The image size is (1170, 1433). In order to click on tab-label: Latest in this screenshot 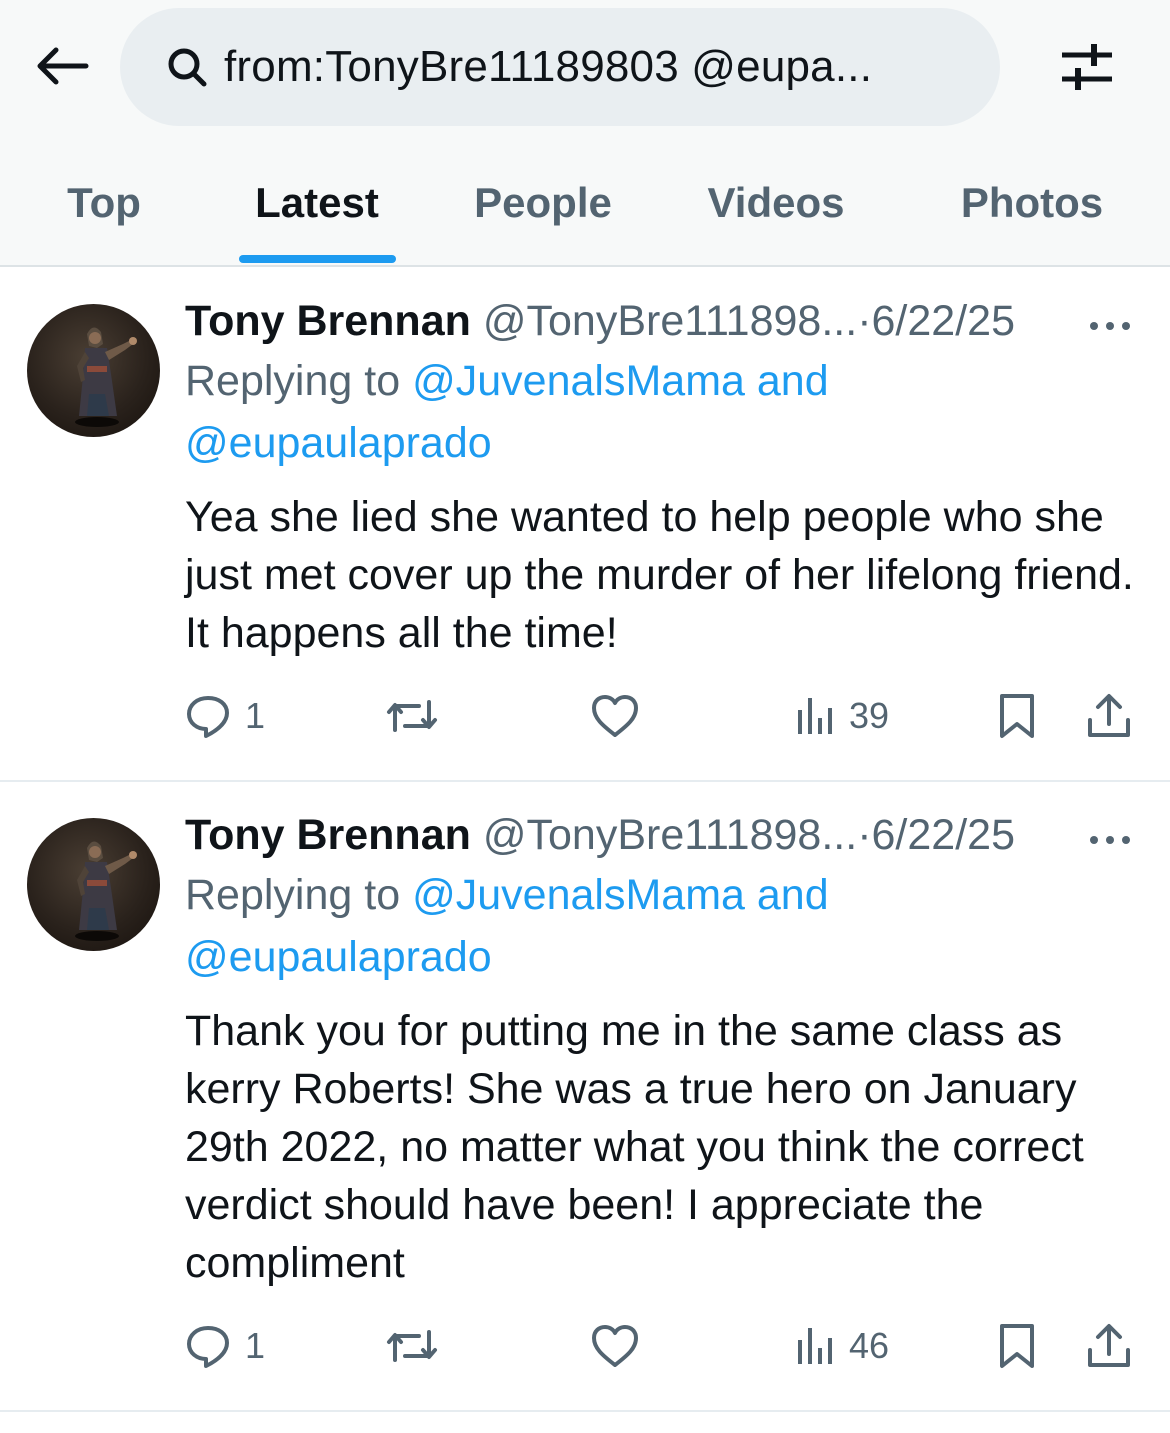, I will do `click(317, 202)`.